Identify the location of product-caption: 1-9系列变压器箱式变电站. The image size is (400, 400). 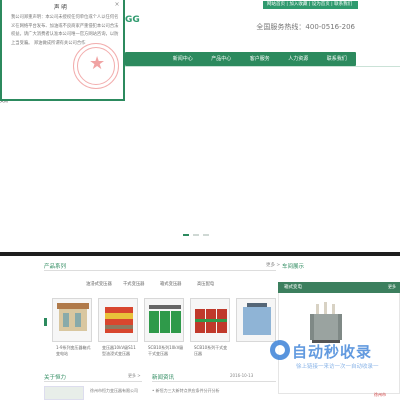
(74, 351).